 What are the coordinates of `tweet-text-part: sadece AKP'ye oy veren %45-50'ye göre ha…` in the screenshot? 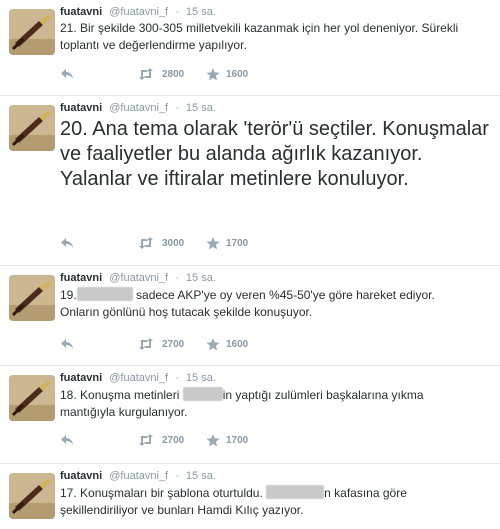 It's located at (283, 295).